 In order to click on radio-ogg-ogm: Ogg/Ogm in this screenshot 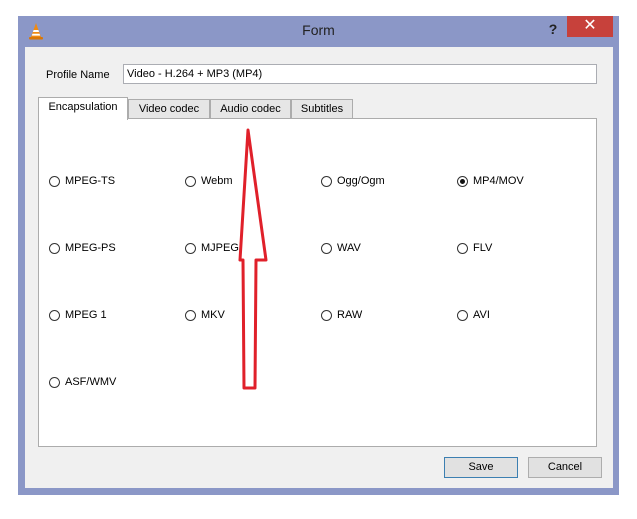, I will do `click(353, 181)`.